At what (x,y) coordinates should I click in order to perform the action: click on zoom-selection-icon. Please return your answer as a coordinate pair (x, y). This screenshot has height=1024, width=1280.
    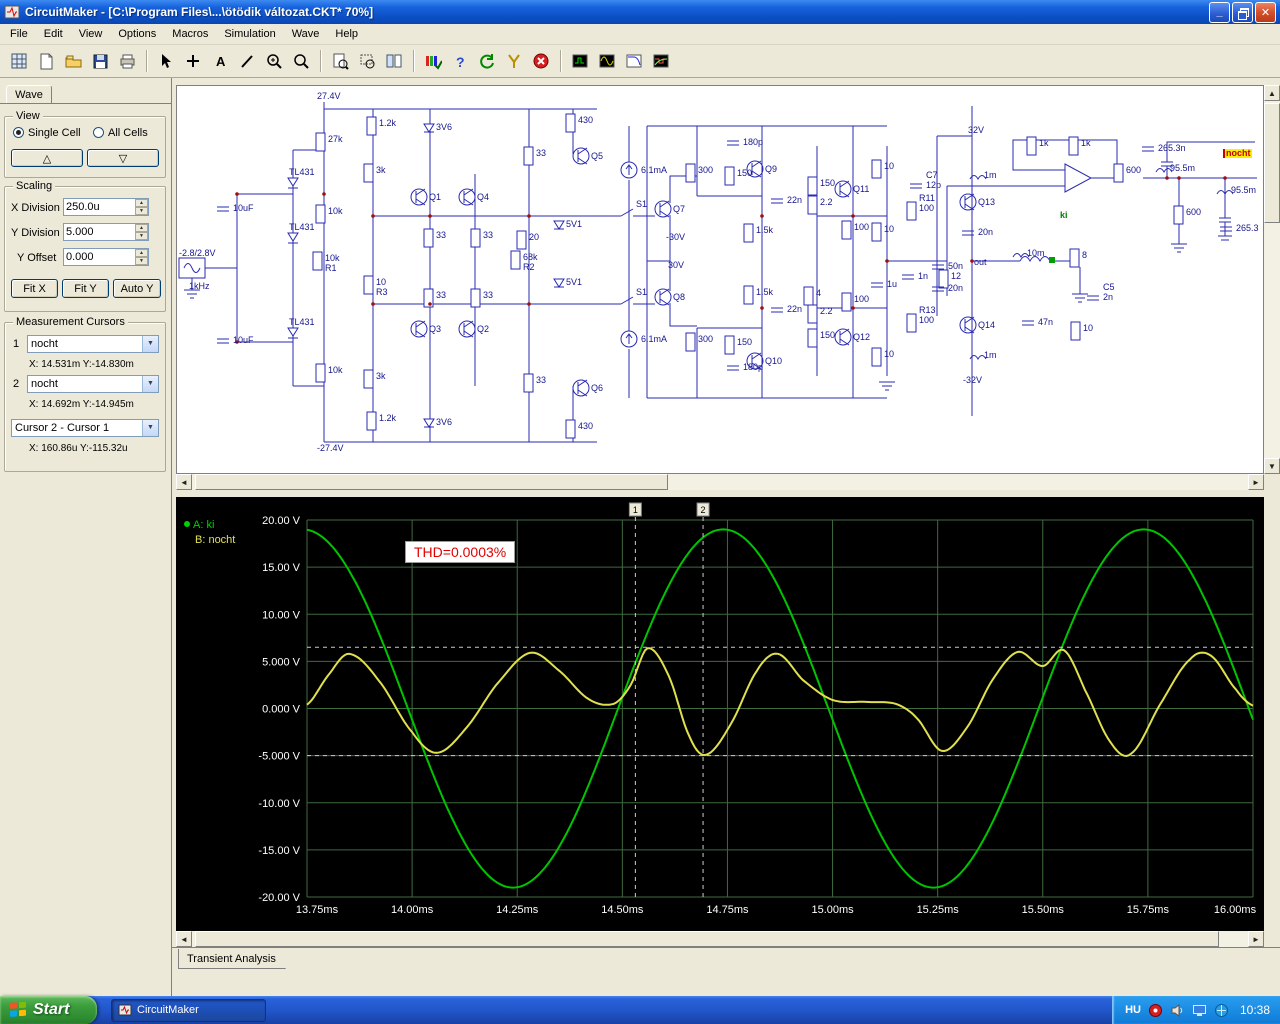
    Looking at the image, I should click on (367, 61).